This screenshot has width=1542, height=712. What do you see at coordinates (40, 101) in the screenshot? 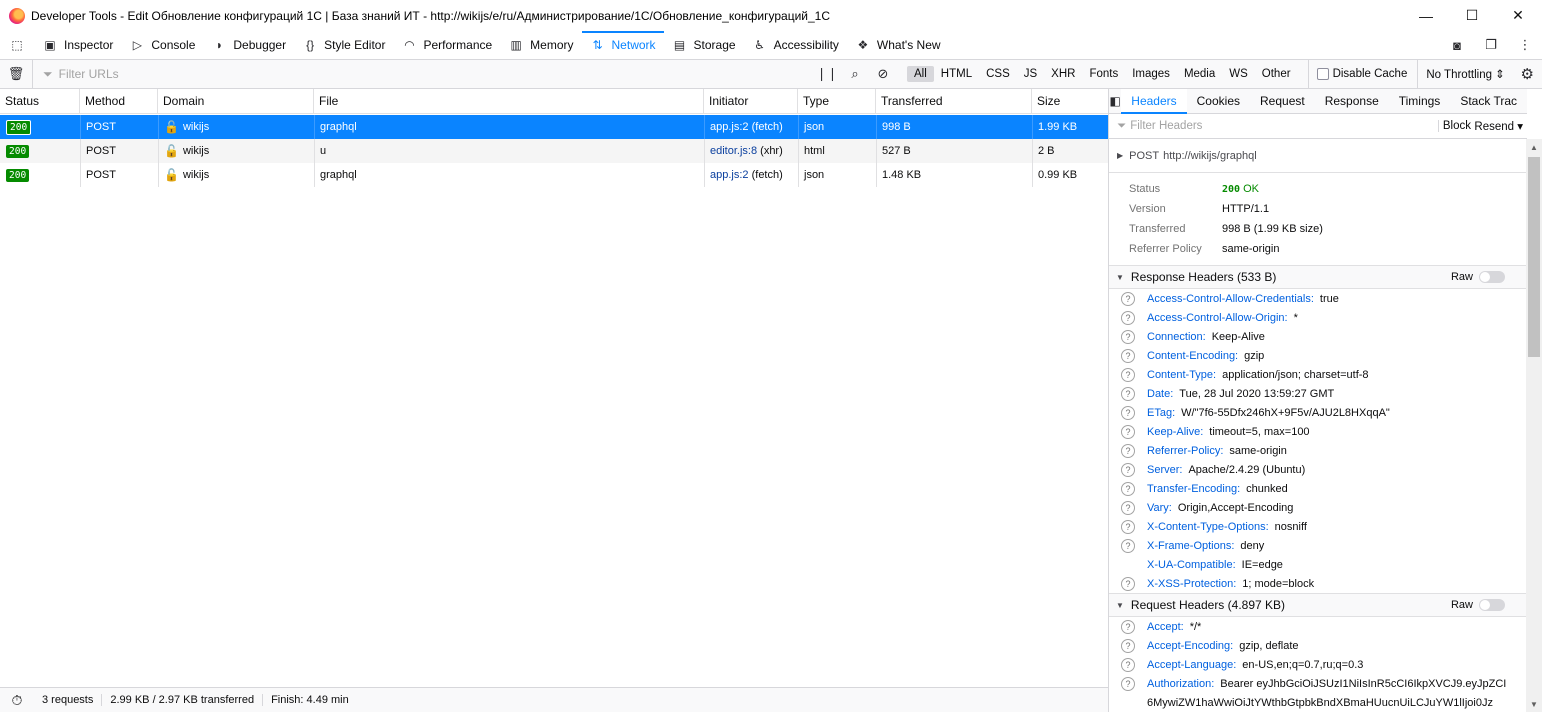
I see `column-status: Status` at bounding box center [40, 101].